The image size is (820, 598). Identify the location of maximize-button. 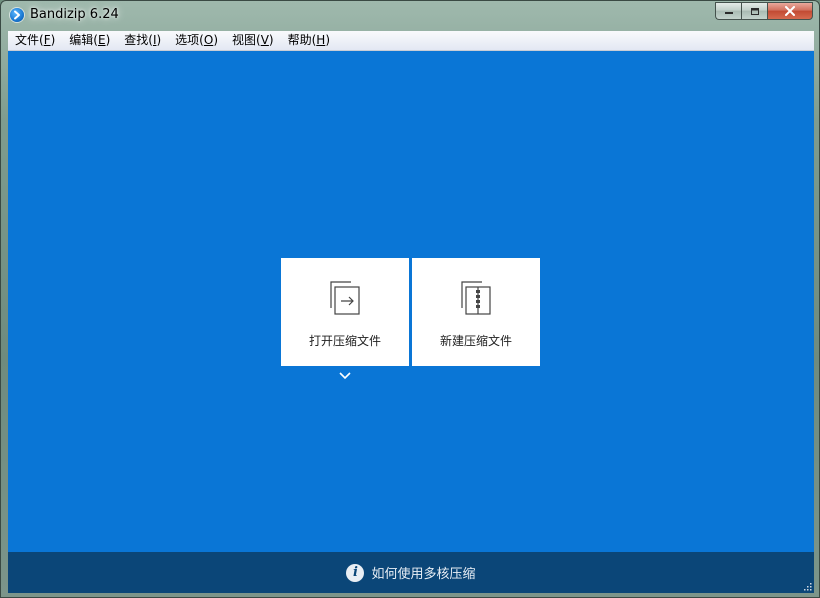
(754, 11).